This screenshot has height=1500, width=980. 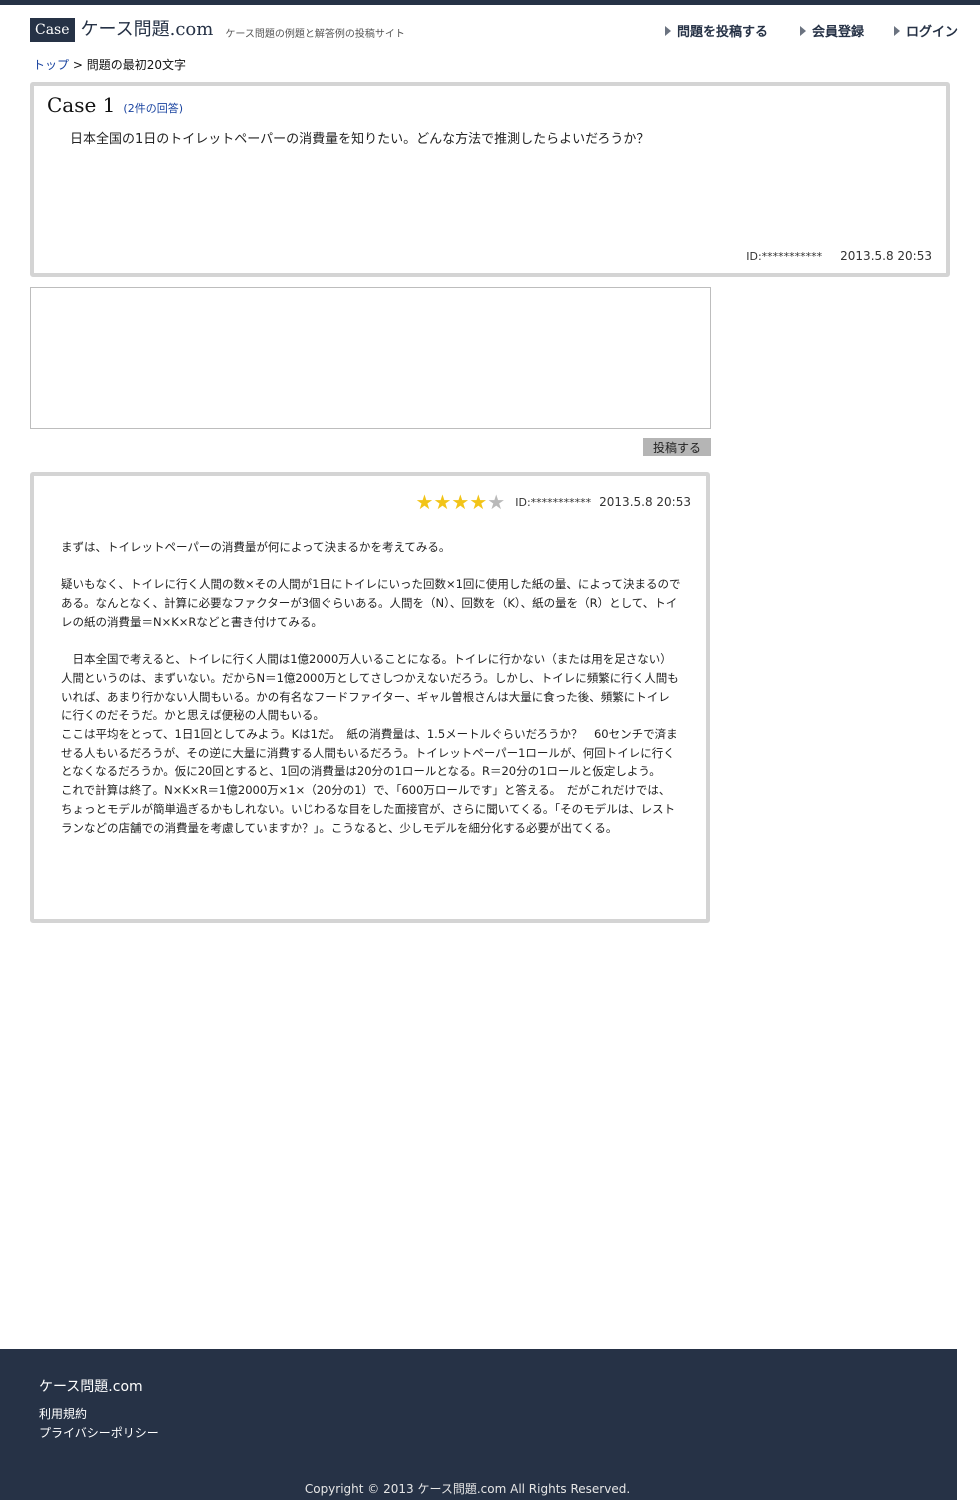 I want to click on answer-paragraph: まずは、トイレットペーパーの消費量が何によって決まるかを考えてみる。, so click(x=256, y=547).